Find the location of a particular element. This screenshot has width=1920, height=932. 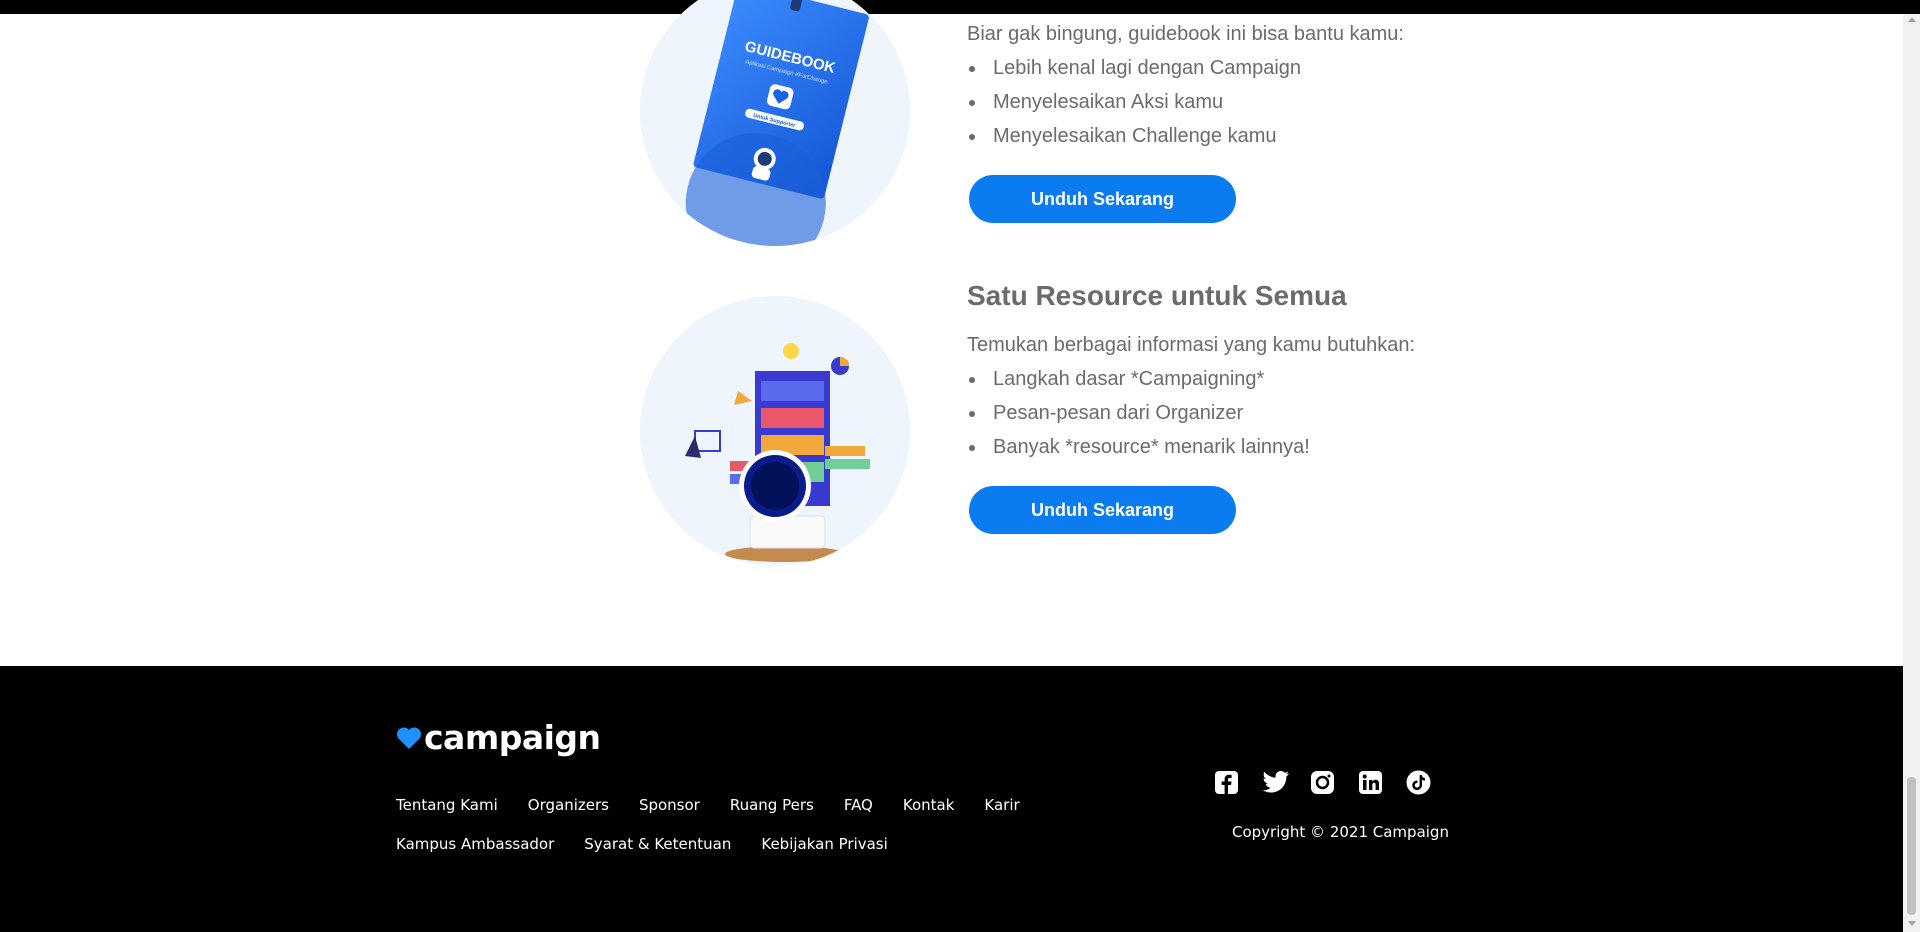

footer-link-faq: FAQ is located at coordinates (858, 805).